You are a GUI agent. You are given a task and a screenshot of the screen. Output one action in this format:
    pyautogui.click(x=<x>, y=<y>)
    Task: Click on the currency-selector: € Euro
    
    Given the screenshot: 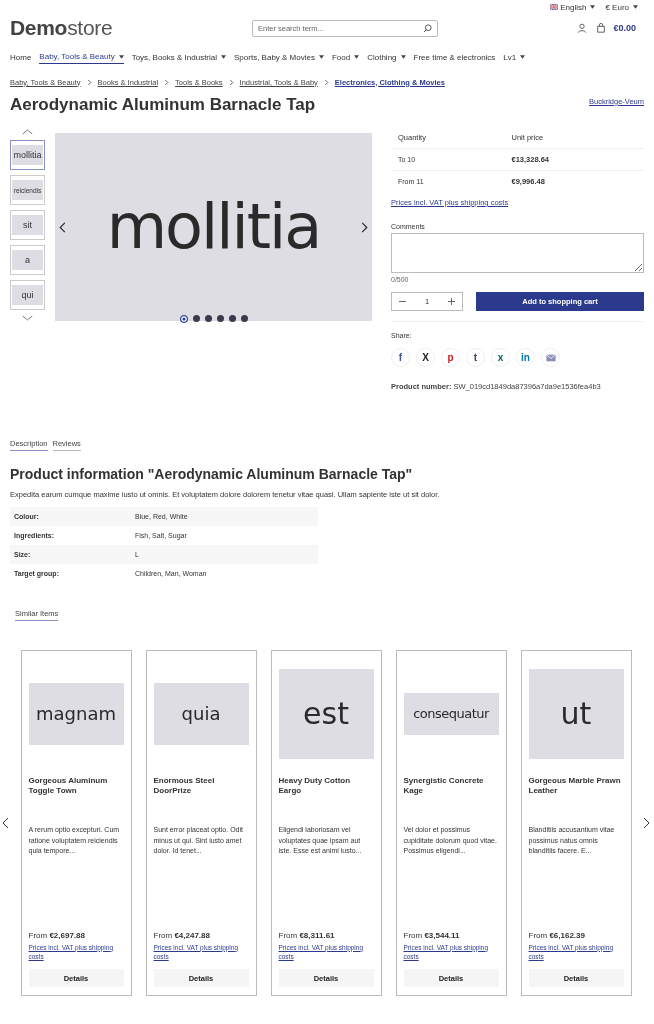 What is the action you would take?
    pyautogui.click(x=621, y=7)
    